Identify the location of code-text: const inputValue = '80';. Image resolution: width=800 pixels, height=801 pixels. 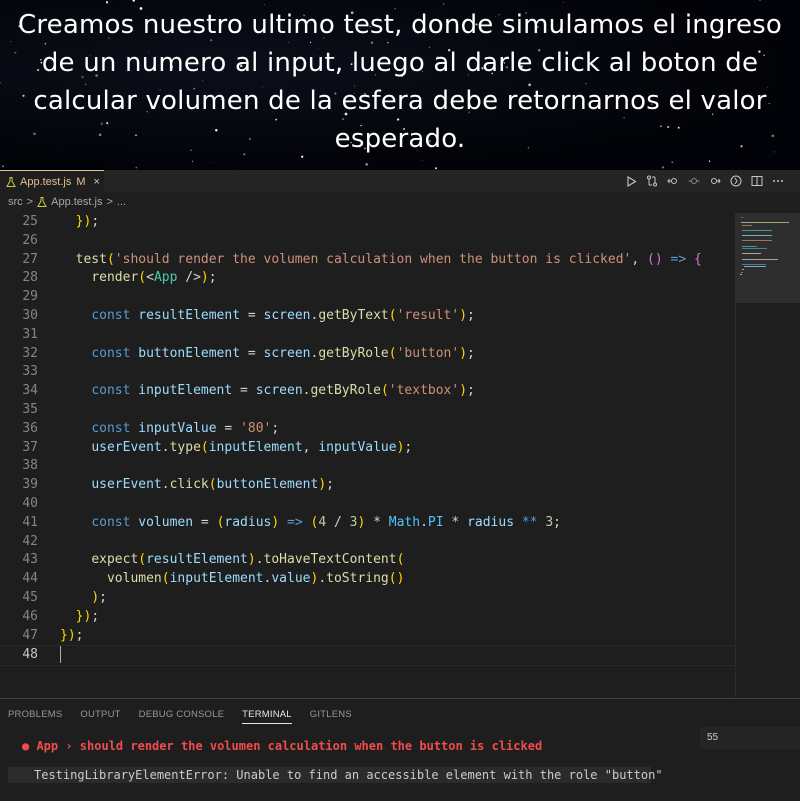
(185, 428).